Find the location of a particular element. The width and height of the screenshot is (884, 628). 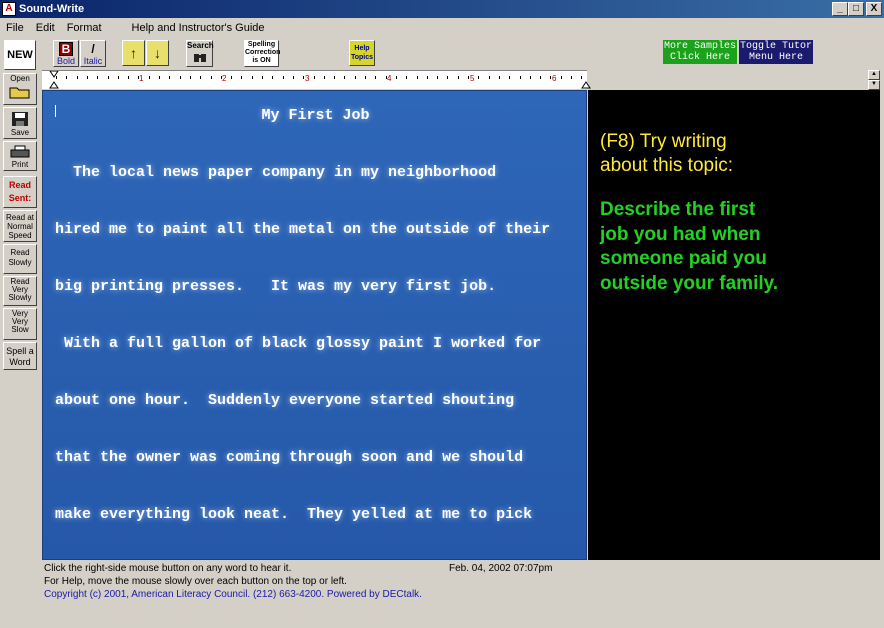

read-sentence-label-2: Sent: is located at coordinates (20, 198).